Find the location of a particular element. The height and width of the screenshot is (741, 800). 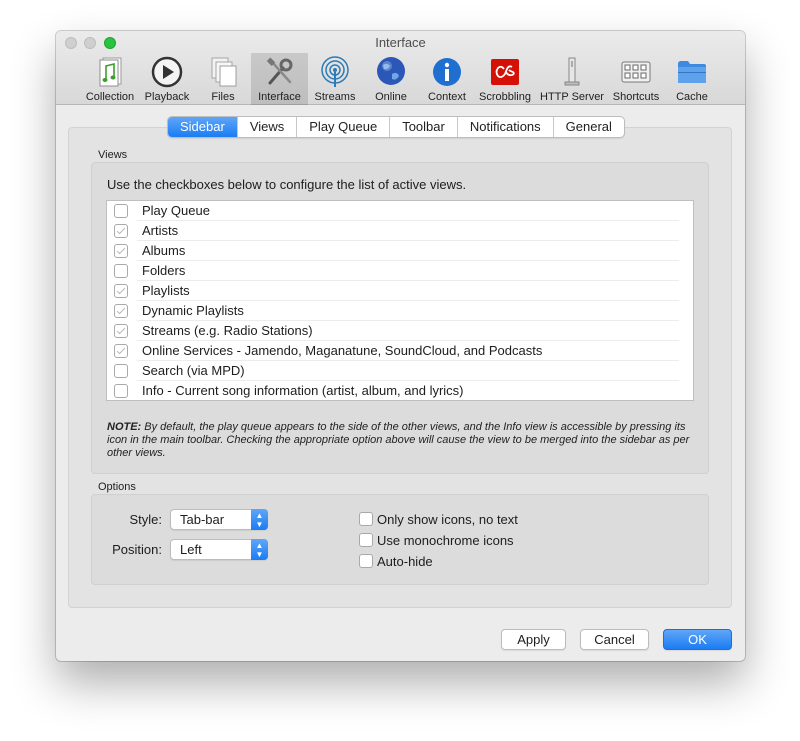

toolbar-label-http-server: HTTP Server is located at coordinates (572, 97).